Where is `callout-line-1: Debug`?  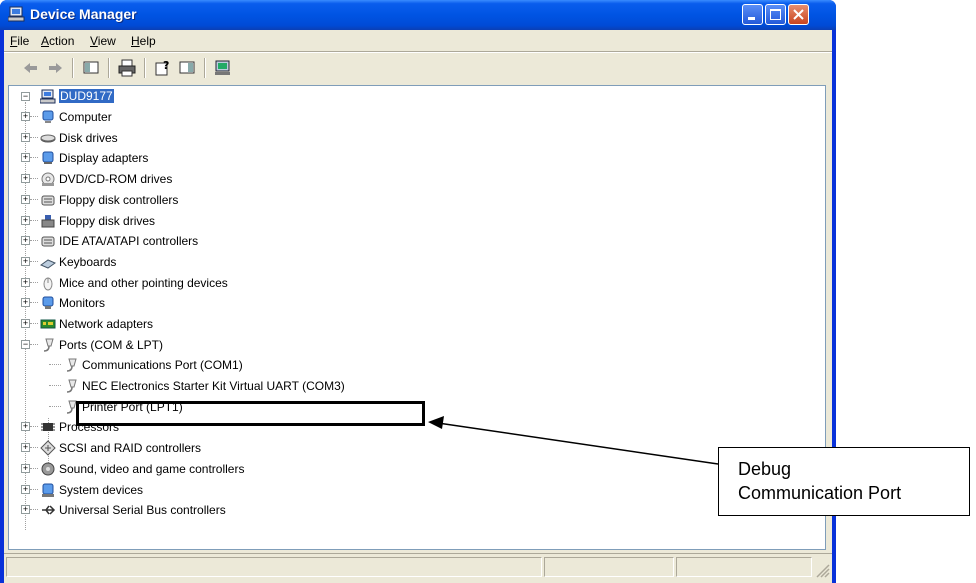
callout-line-1: Debug is located at coordinates (765, 469).